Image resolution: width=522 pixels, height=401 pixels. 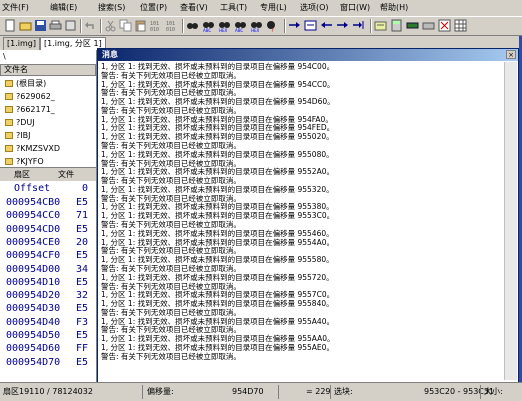 What do you see at coordinates (110, 54) in the screenshot?
I see `dialog-title: 消息` at bounding box center [110, 54].